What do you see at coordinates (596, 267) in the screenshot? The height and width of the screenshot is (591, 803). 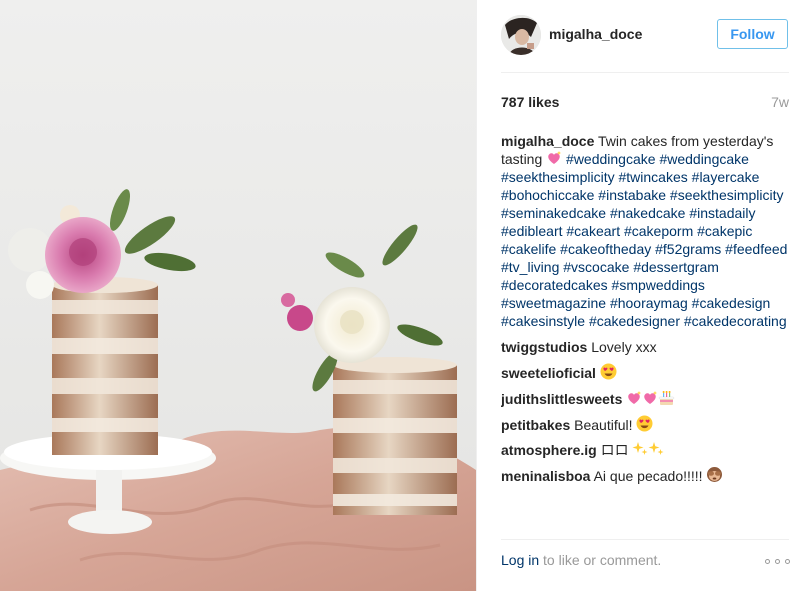 I see `hashtag-link: #vscocake` at bounding box center [596, 267].